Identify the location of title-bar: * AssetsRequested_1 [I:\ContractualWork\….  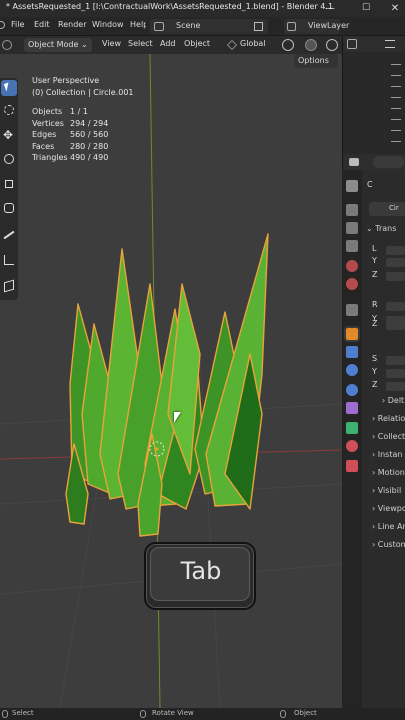
(202, 8).